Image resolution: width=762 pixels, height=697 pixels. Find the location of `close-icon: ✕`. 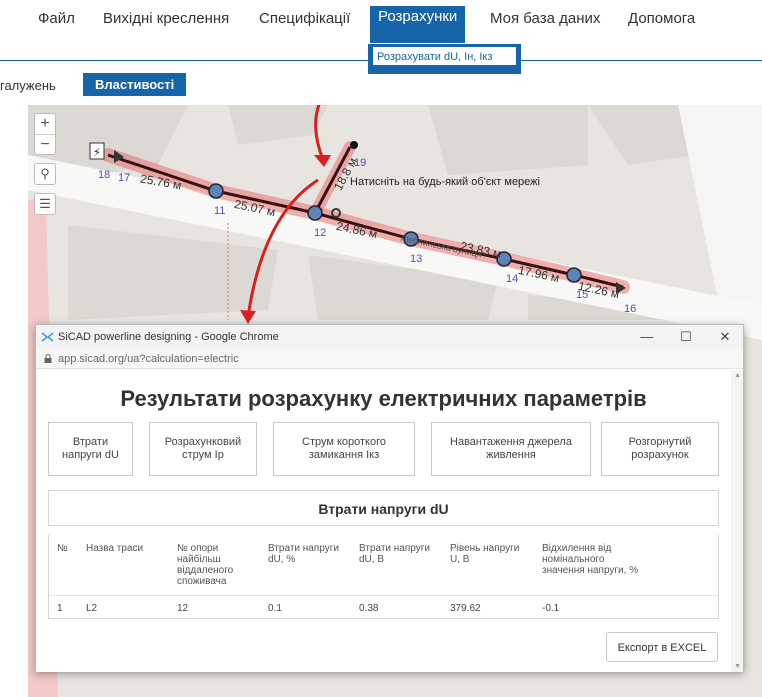

close-icon: ✕ is located at coordinates (725, 337).